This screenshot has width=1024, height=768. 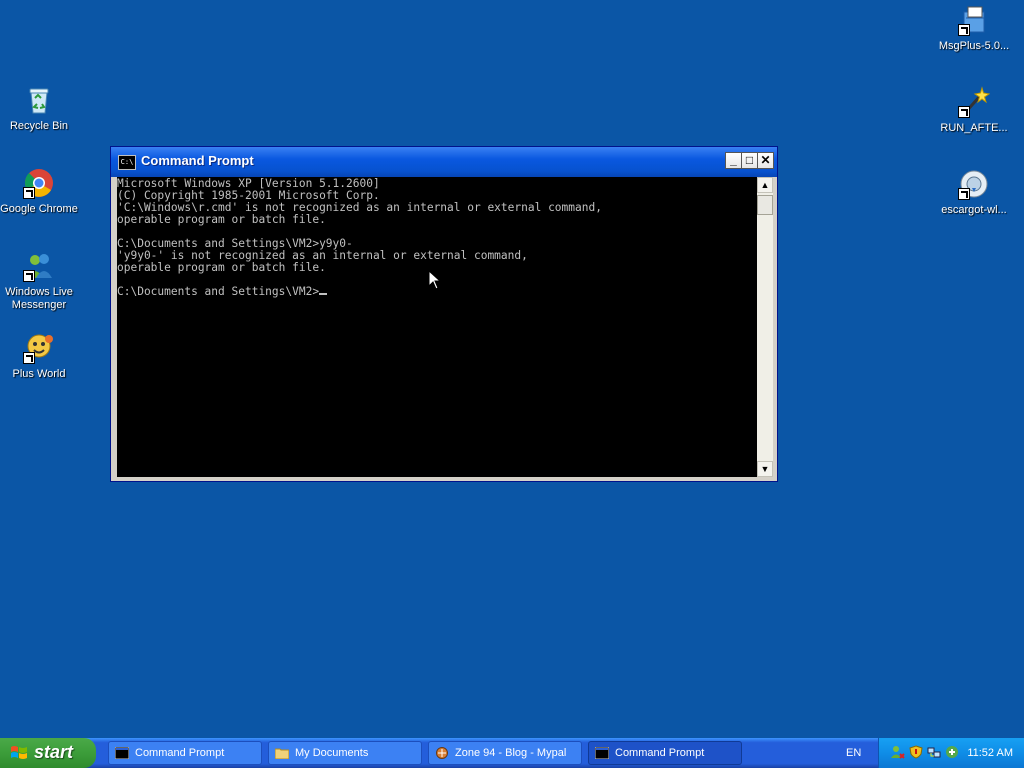 What do you see at coordinates (974, 20) in the screenshot?
I see `msgplus-installer-icon` at bounding box center [974, 20].